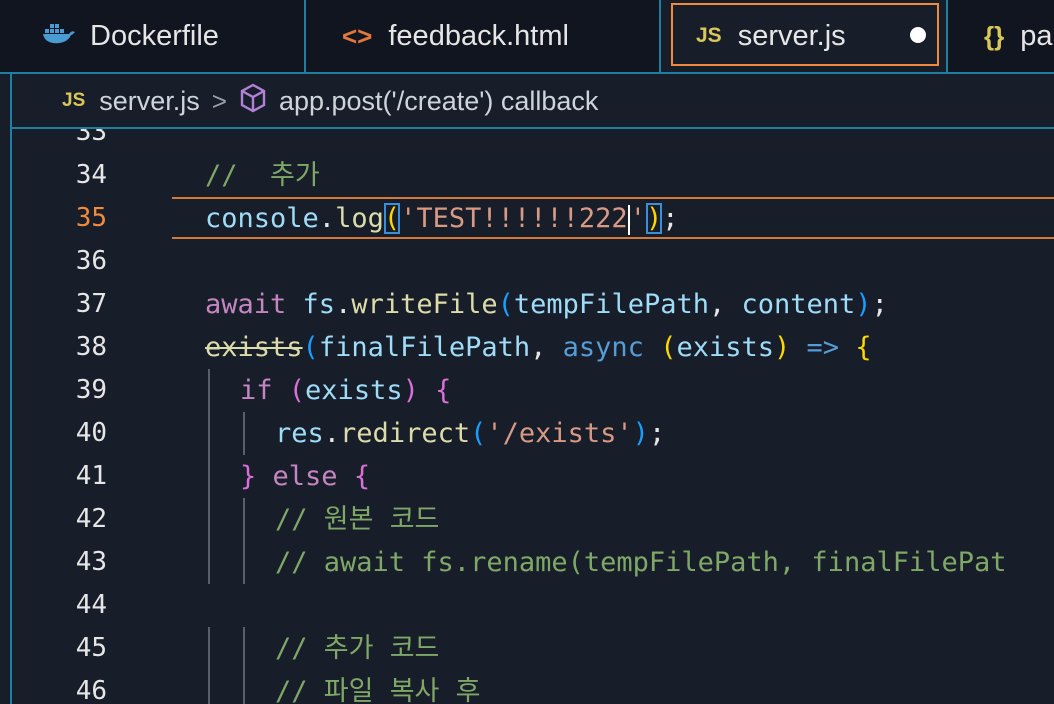 The height and width of the screenshot is (704, 1054). I want to click on code-token: log, so click(359, 218).